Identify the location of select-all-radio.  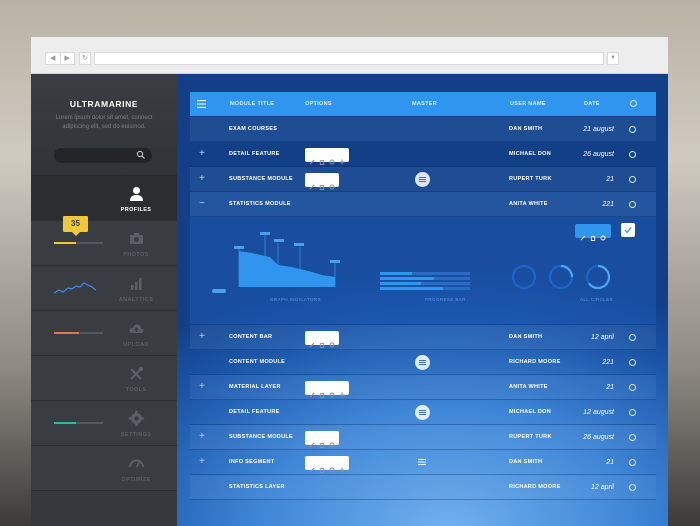
(633, 103).